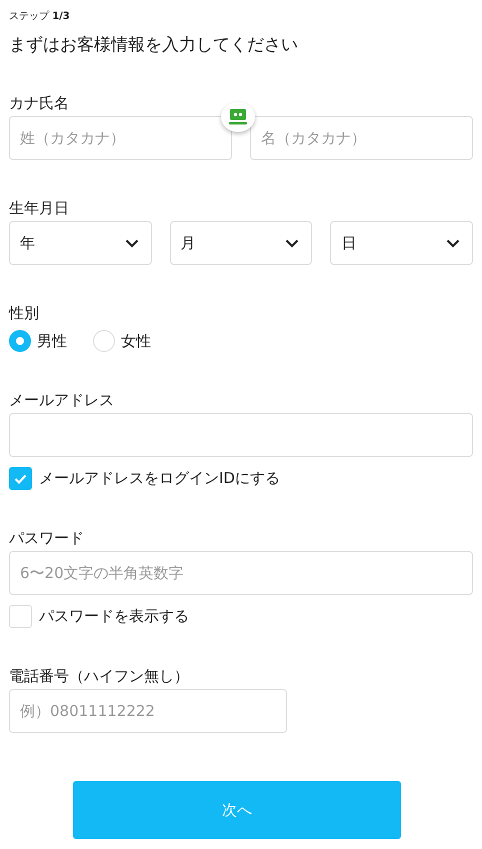  What do you see at coordinates (241, 573) in the screenshot?
I see `text-field: 6〜20文字の半角英数字` at bounding box center [241, 573].